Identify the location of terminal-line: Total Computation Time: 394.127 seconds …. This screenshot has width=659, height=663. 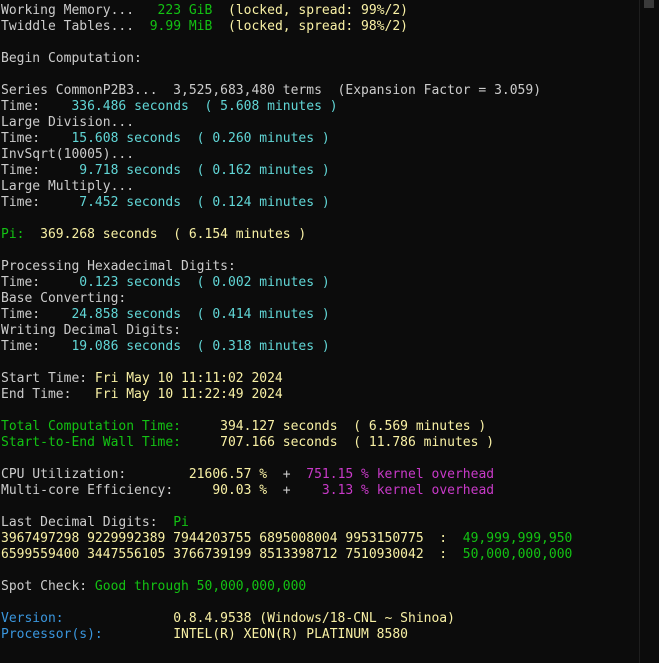
(320, 427).